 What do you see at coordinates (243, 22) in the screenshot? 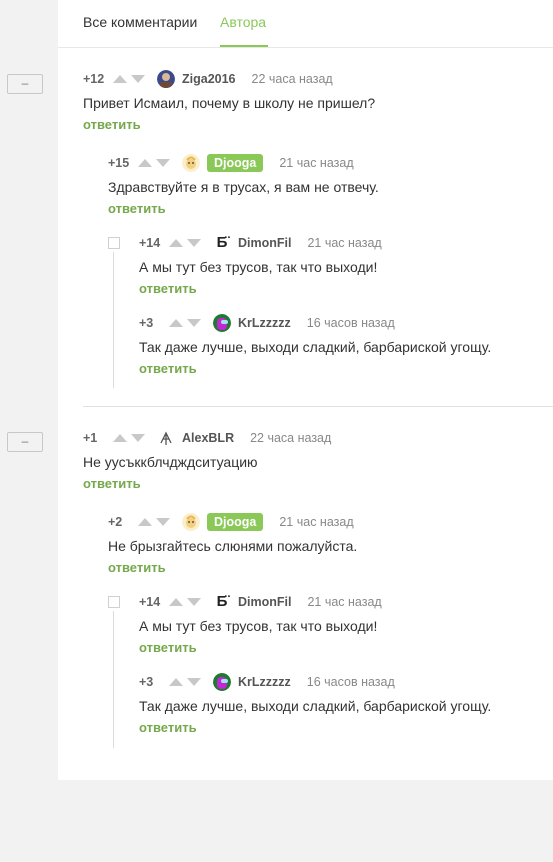
I see `tab-author: Автора` at bounding box center [243, 22].